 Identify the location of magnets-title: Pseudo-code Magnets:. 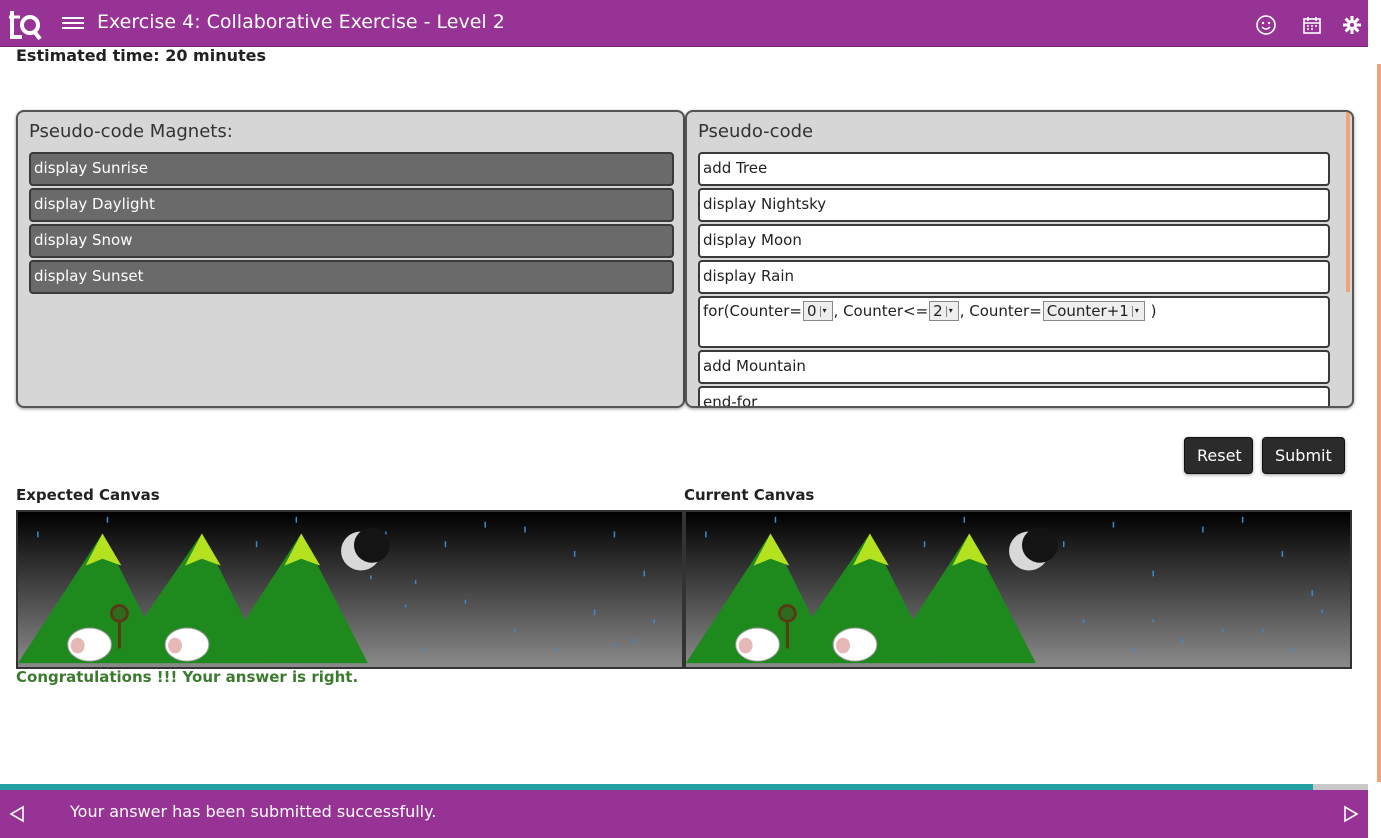
(131, 131).